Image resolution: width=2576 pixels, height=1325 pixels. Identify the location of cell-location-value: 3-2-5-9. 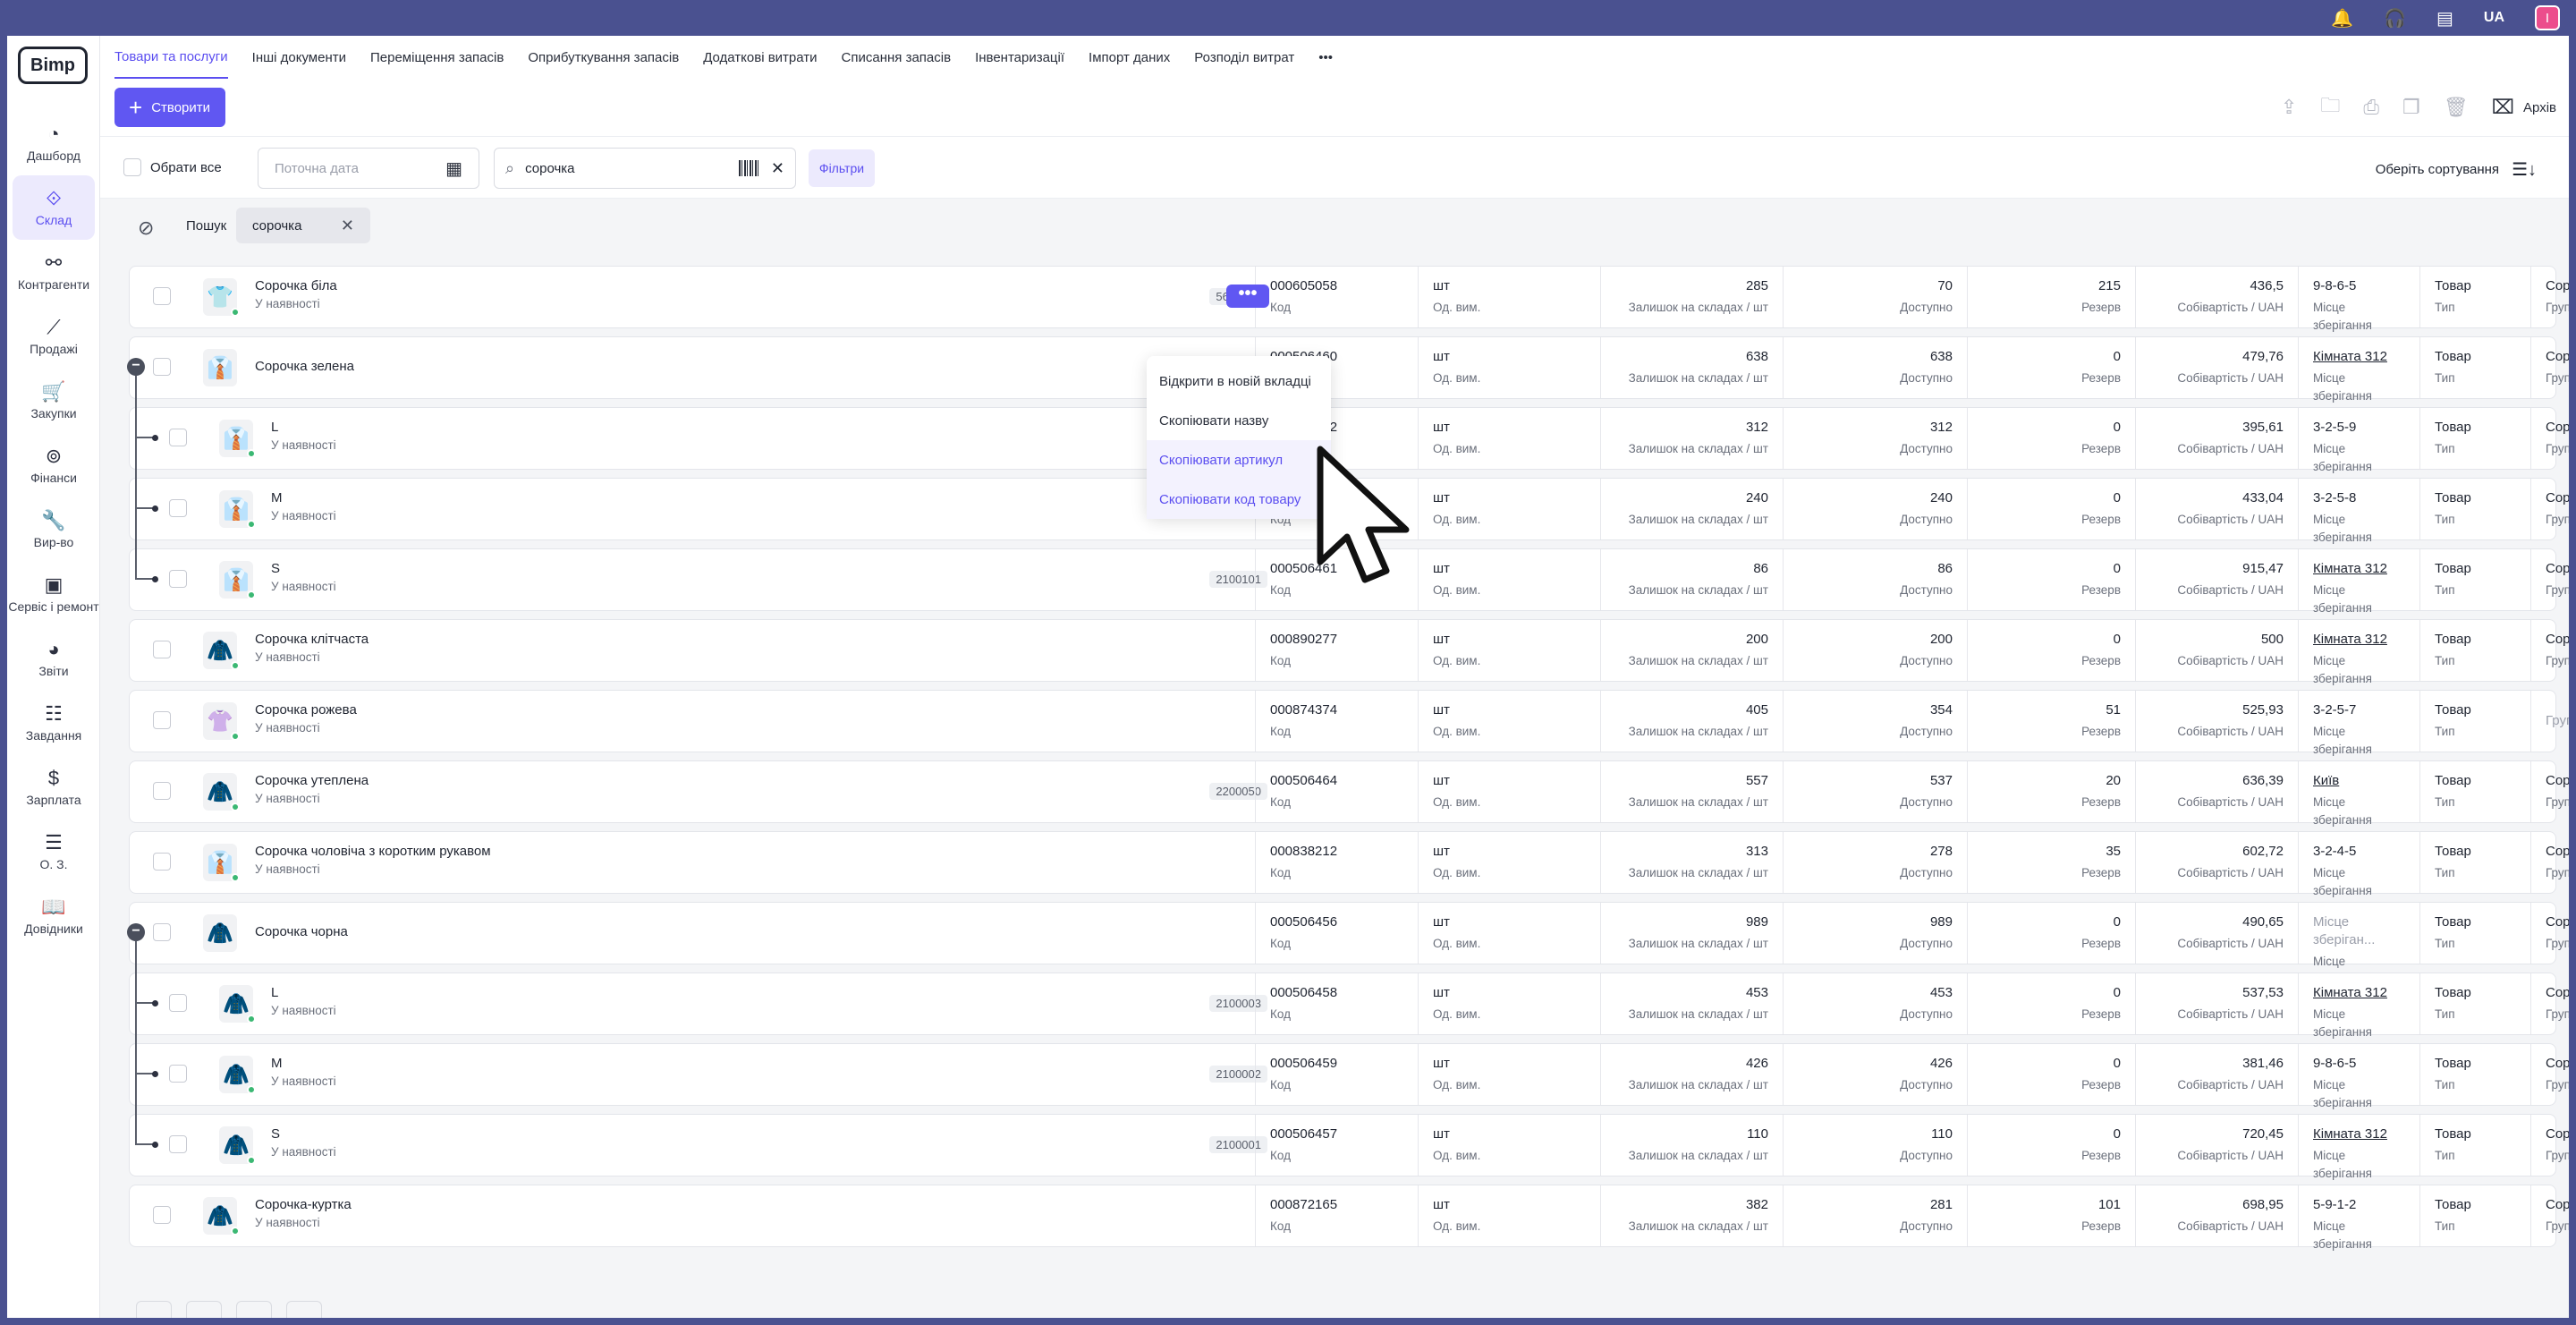
(2359, 428).